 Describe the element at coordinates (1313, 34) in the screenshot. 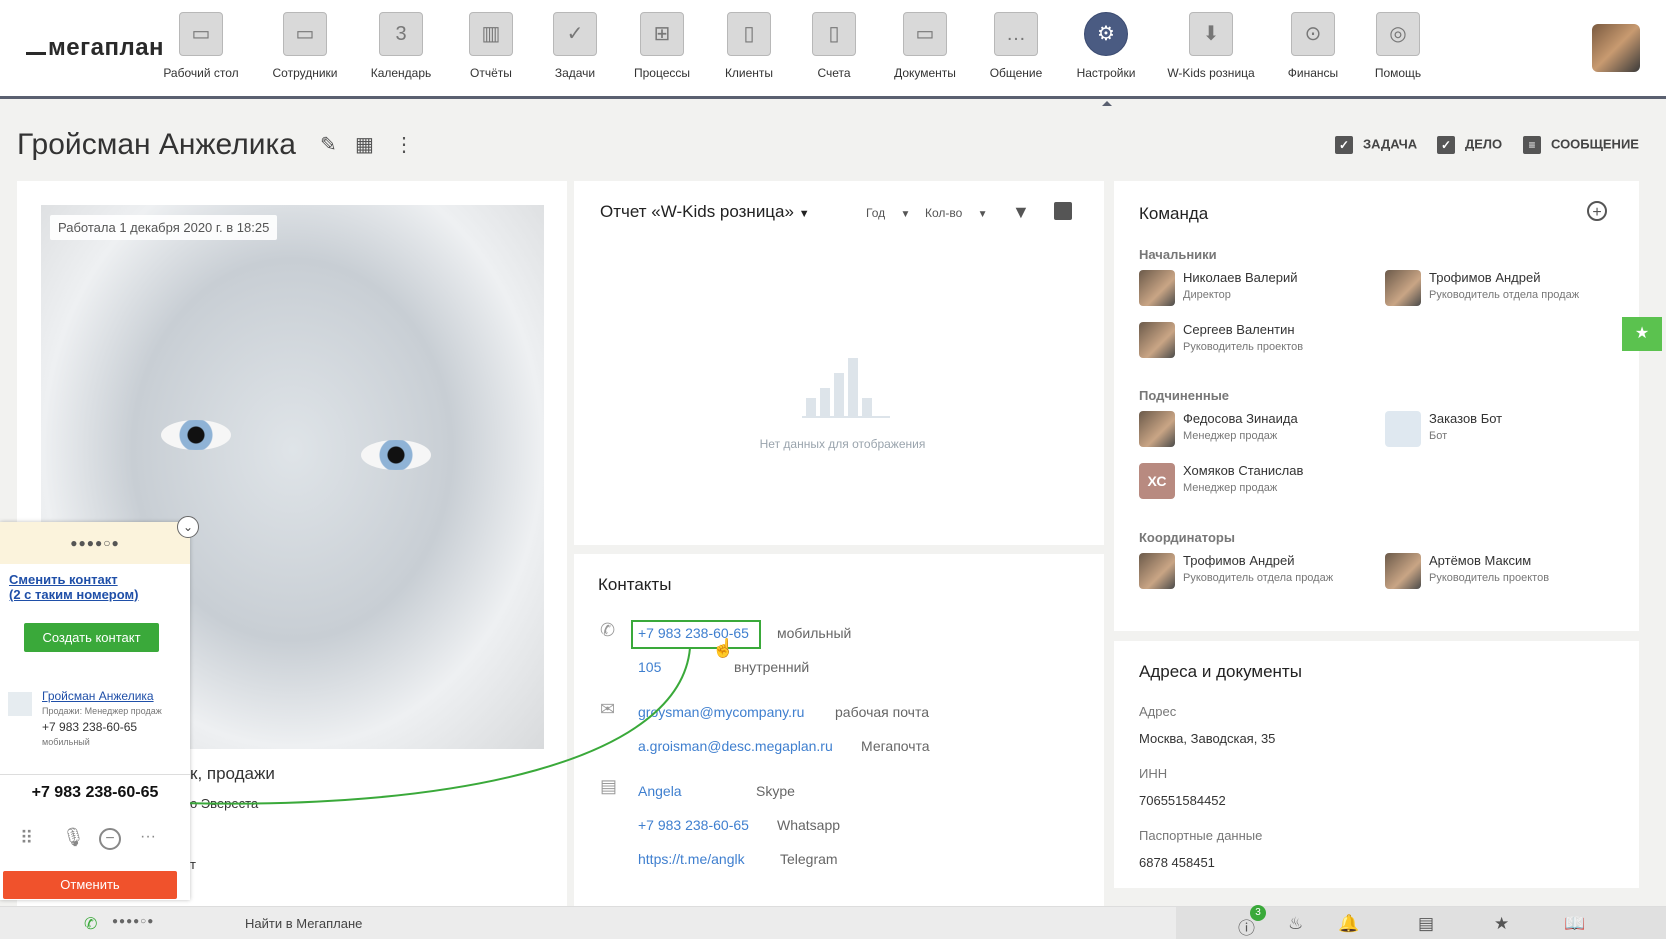

I see `finance-icon: ⊙` at that location.